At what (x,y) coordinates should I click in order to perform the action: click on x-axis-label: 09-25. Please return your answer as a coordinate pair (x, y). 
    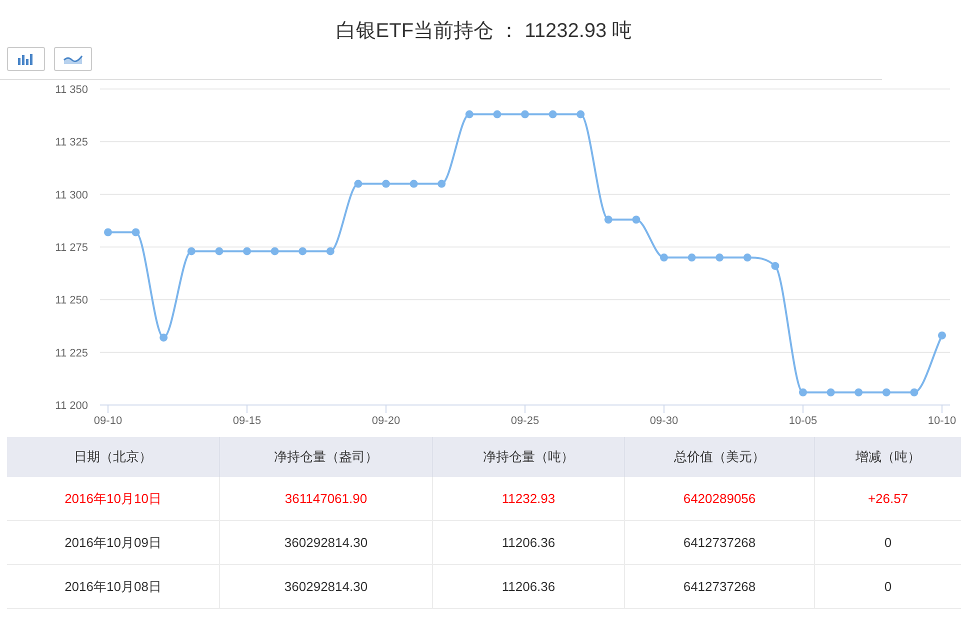
    Looking at the image, I should click on (525, 421).